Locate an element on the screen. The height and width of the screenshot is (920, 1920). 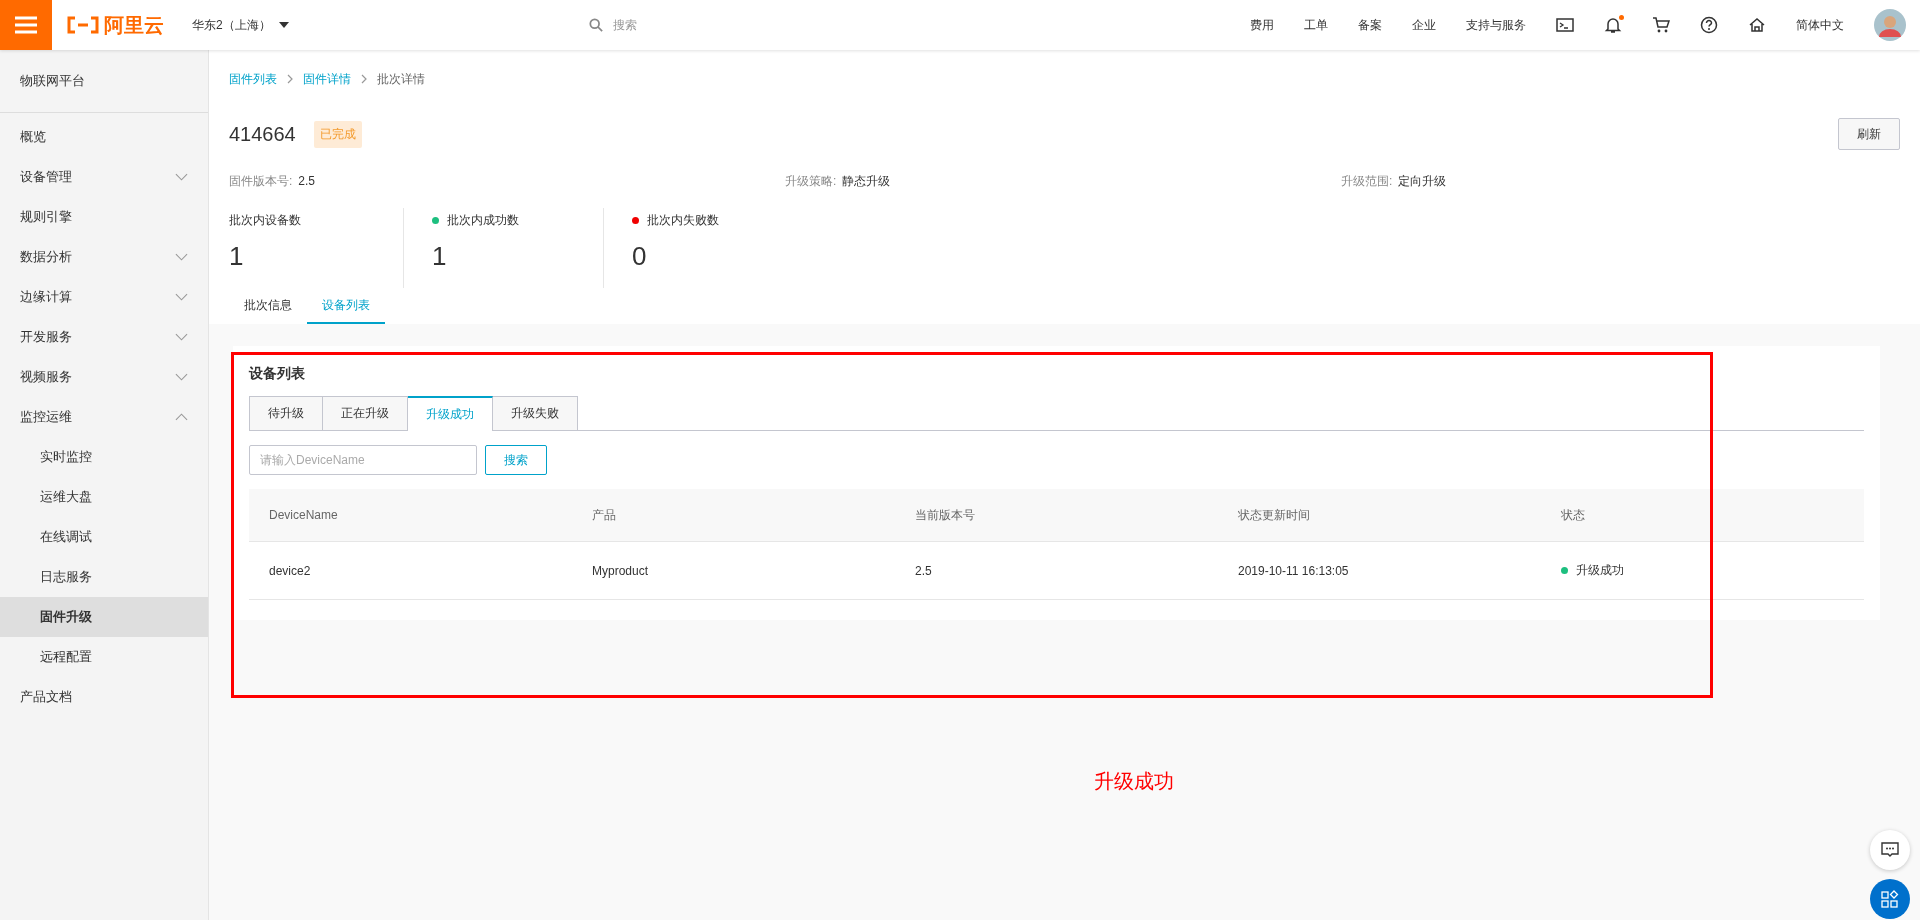
stat-label: 批次内设备数 is located at coordinates (265, 220).